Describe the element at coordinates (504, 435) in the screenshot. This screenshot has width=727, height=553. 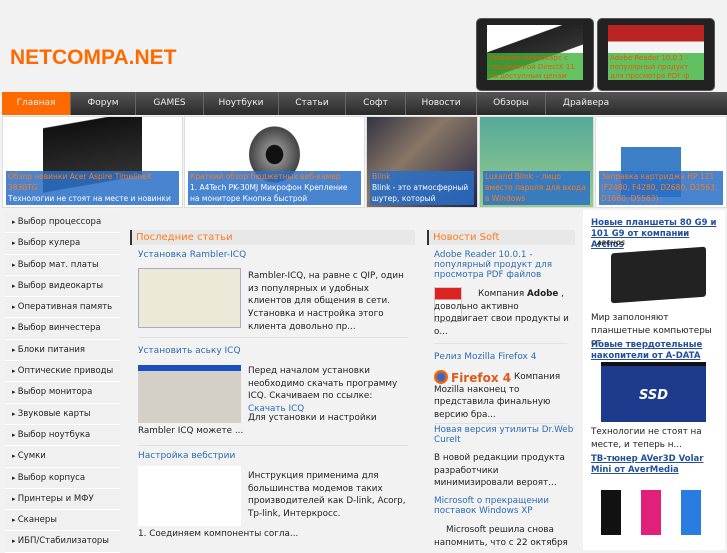
I see `soft-title: Новая версия утилиты Dr.Web CureIt` at that location.